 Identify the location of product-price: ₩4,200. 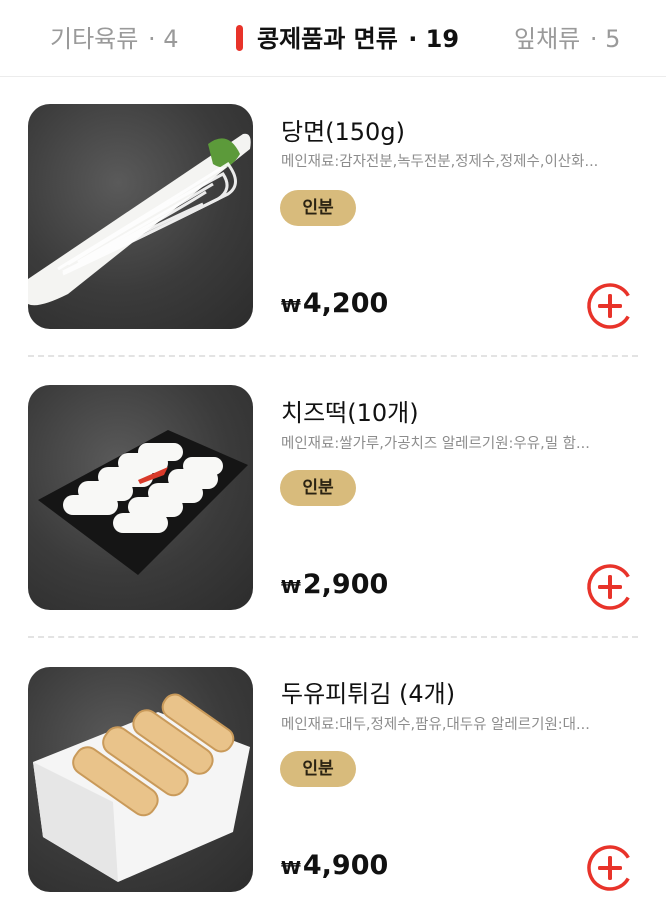
(334, 303).